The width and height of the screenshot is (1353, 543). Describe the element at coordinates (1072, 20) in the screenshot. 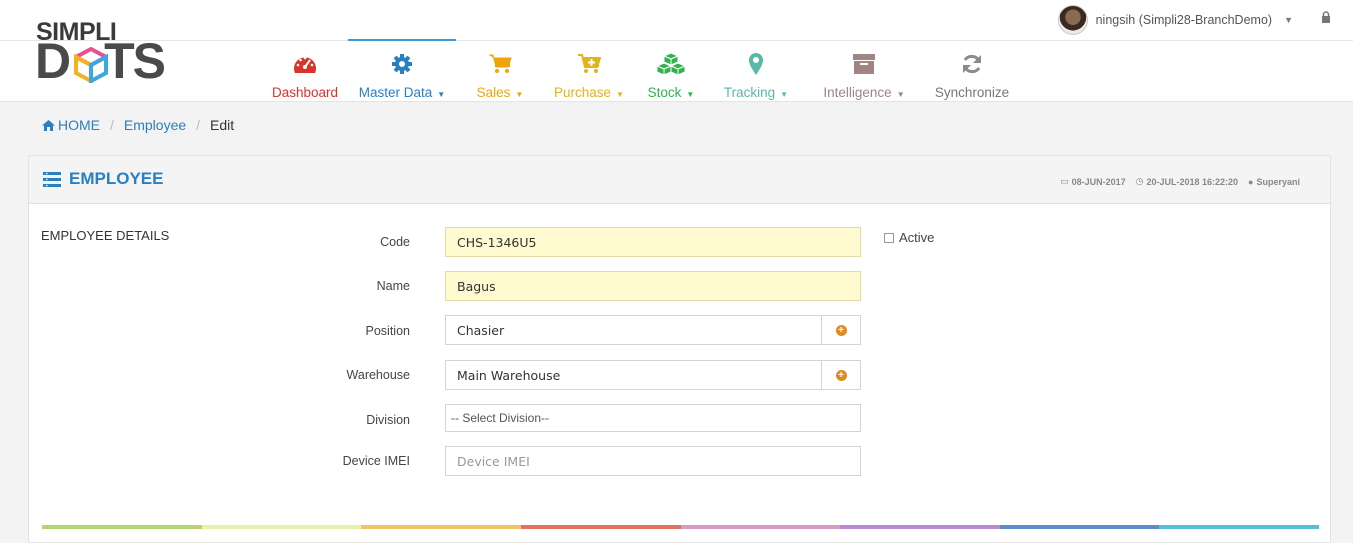

I see `avatar` at that location.